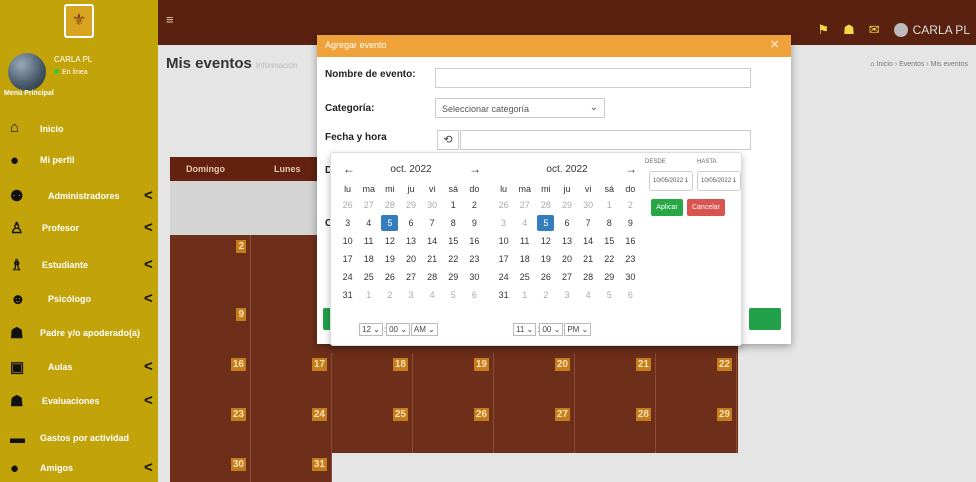 The height and width of the screenshot is (482, 976). I want to click on calendar-day-cell: 28, so click(615, 428).